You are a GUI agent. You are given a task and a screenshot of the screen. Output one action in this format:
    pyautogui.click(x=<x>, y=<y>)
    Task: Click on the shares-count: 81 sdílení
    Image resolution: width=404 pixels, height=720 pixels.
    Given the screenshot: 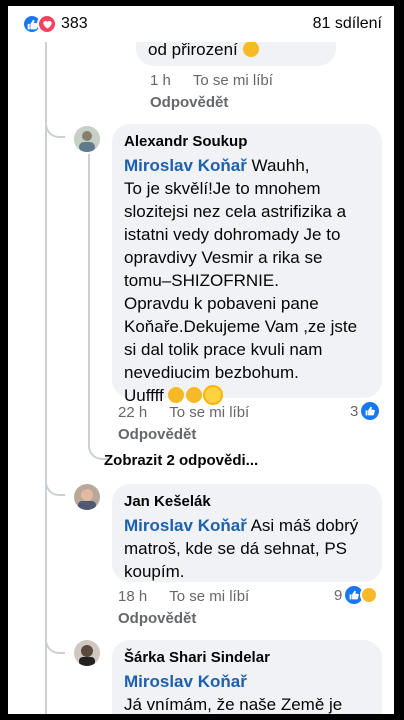 What is the action you would take?
    pyautogui.click(x=347, y=24)
    